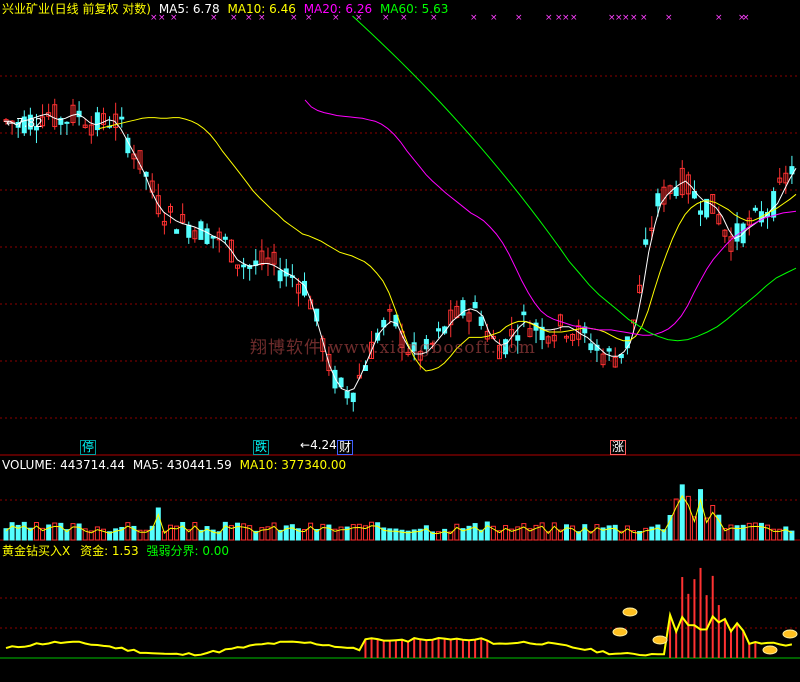  What do you see at coordinates (399, 634) in the screenshot?
I see `fund-line` at bounding box center [399, 634].